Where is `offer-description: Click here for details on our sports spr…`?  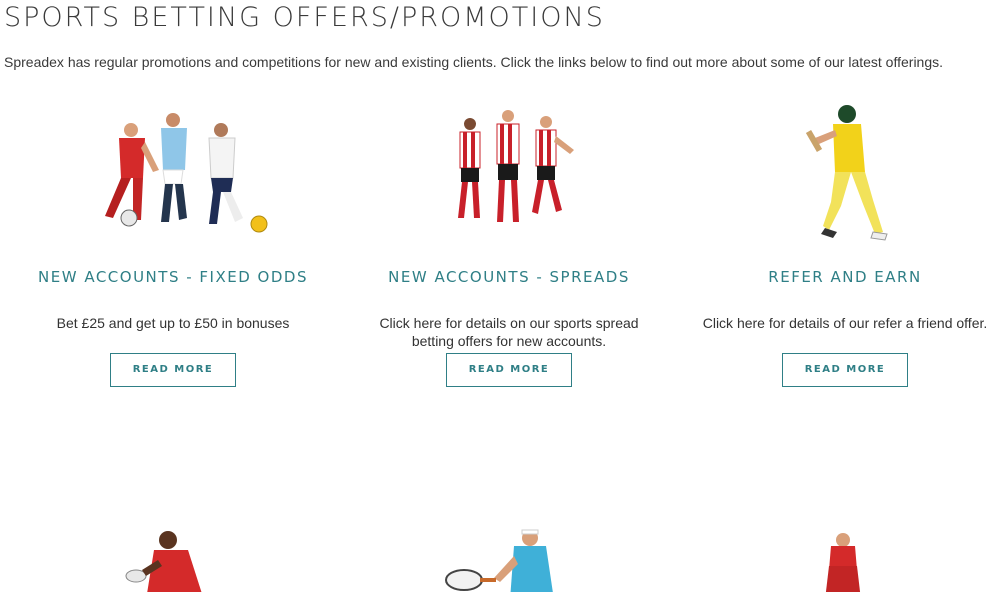
offer-description: Click here for details on our sports spr… is located at coordinates (509, 332).